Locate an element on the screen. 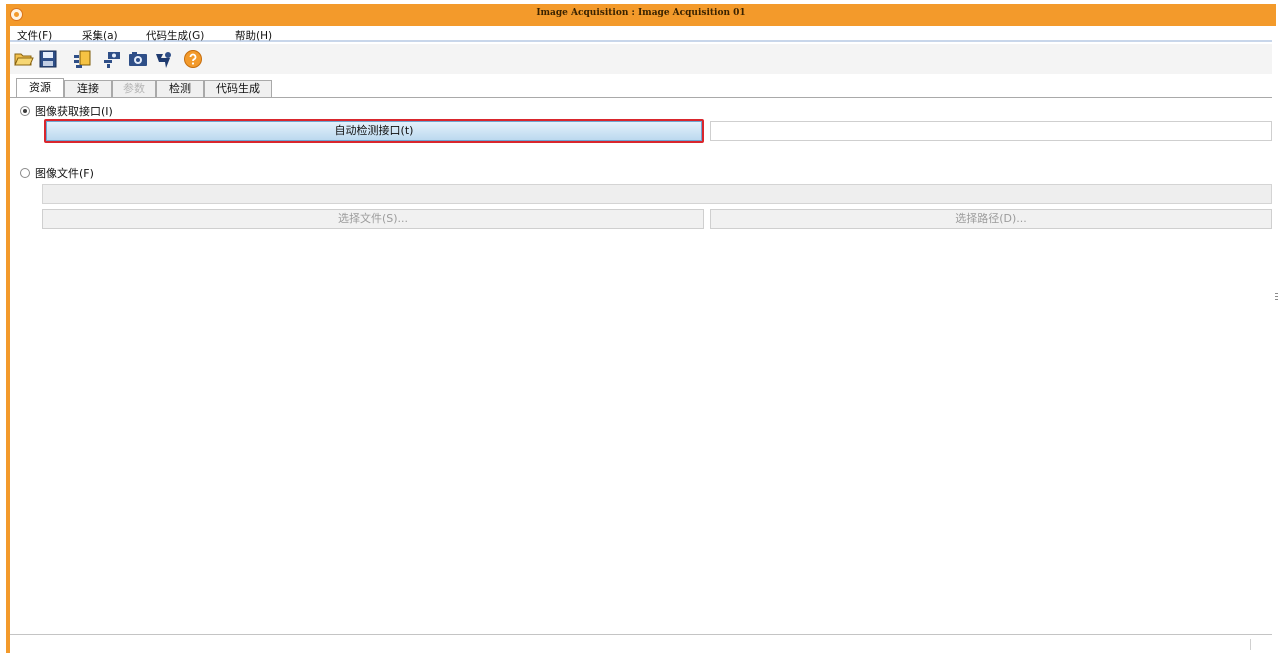 The width and height of the screenshot is (1278, 653). save-icon is located at coordinates (48, 59).